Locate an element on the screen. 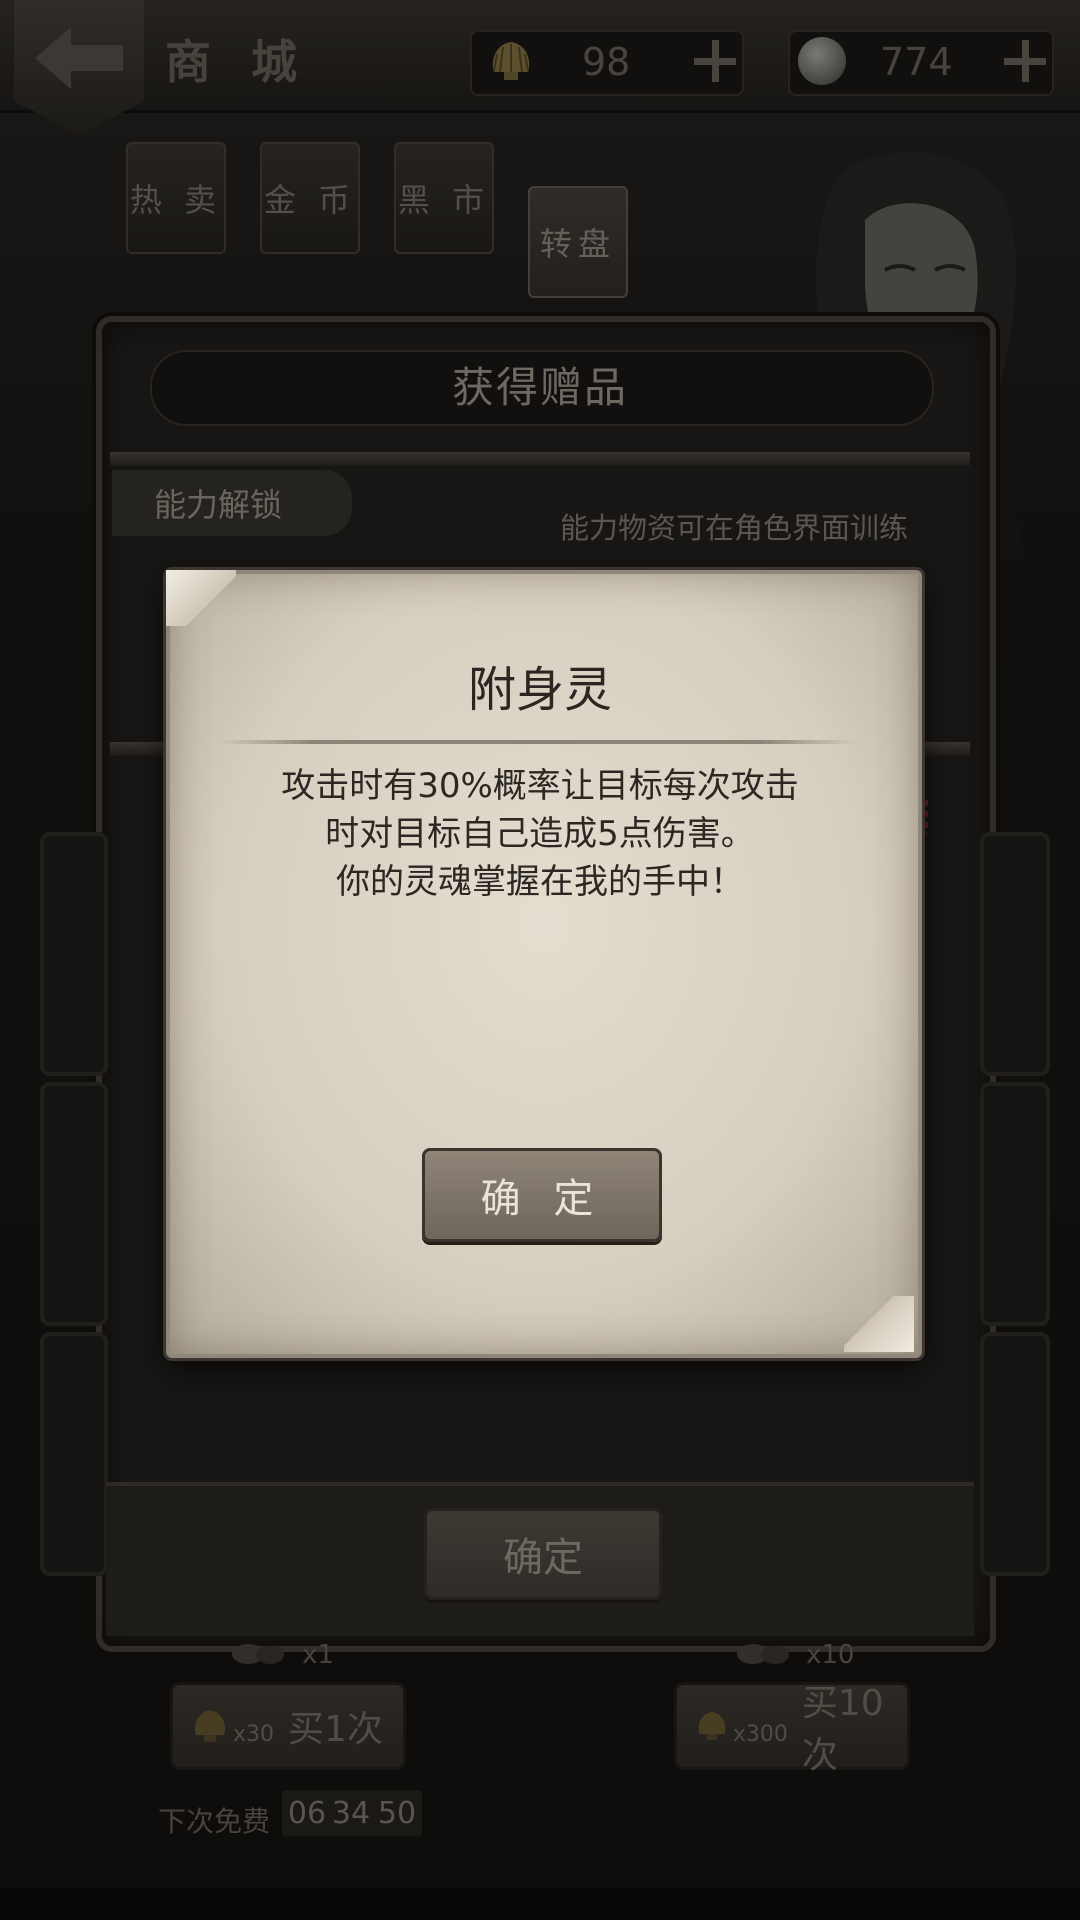 The image size is (1080, 1920). popup-desc-line-3: 你的灵魂掌握在我的手中！ is located at coordinates (540, 882).